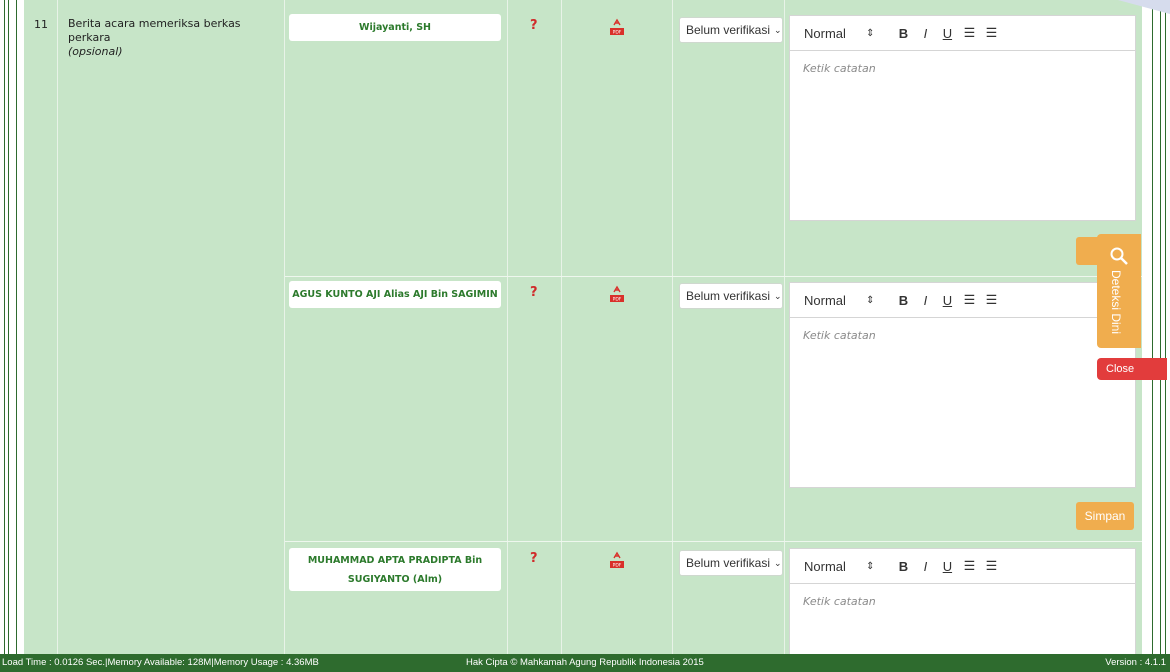 The width and height of the screenshot is (1170, 672). Describe the element at coordinates (1116, 302) in the screenshot. I see `deteksi-dini-label: Deteksi Dini` at that location.